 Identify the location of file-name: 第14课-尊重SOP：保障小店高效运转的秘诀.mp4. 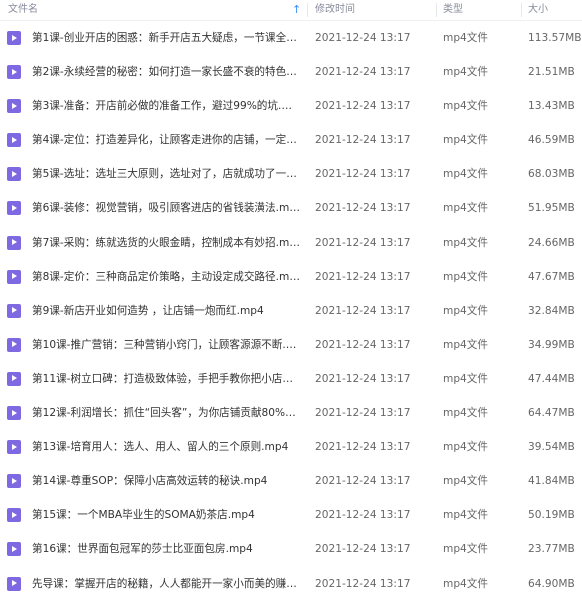
(150, 481).